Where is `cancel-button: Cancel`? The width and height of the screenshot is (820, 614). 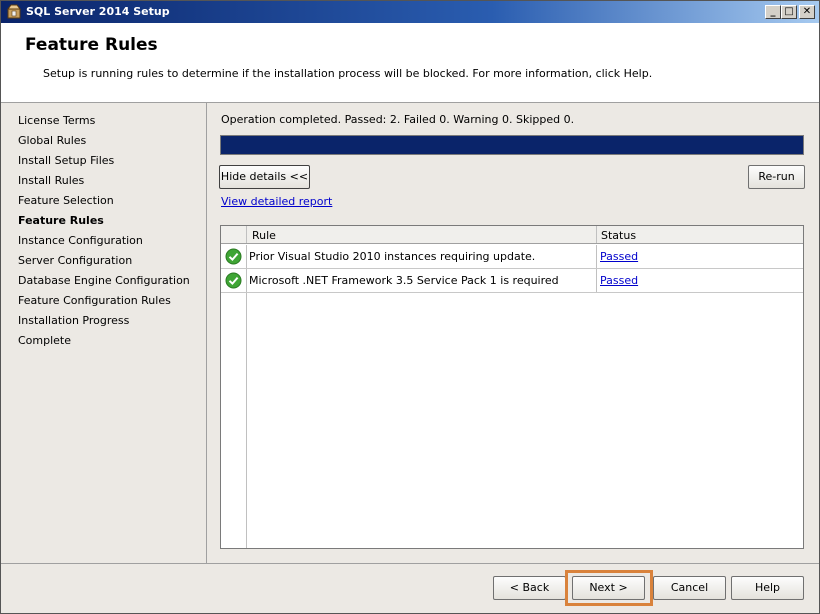
cancel-button: Cancel is located at coordinates (689, 588).